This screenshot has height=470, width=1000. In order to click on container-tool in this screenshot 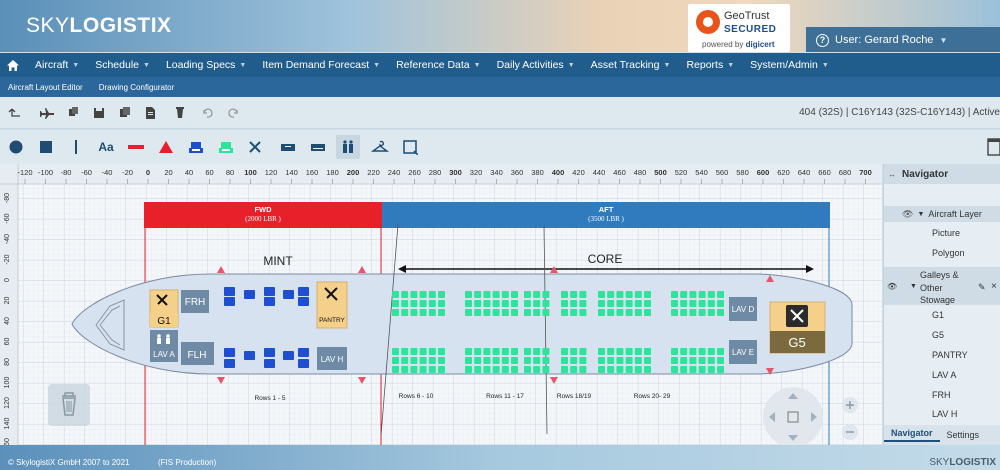, I will do `click(318, 147)`.